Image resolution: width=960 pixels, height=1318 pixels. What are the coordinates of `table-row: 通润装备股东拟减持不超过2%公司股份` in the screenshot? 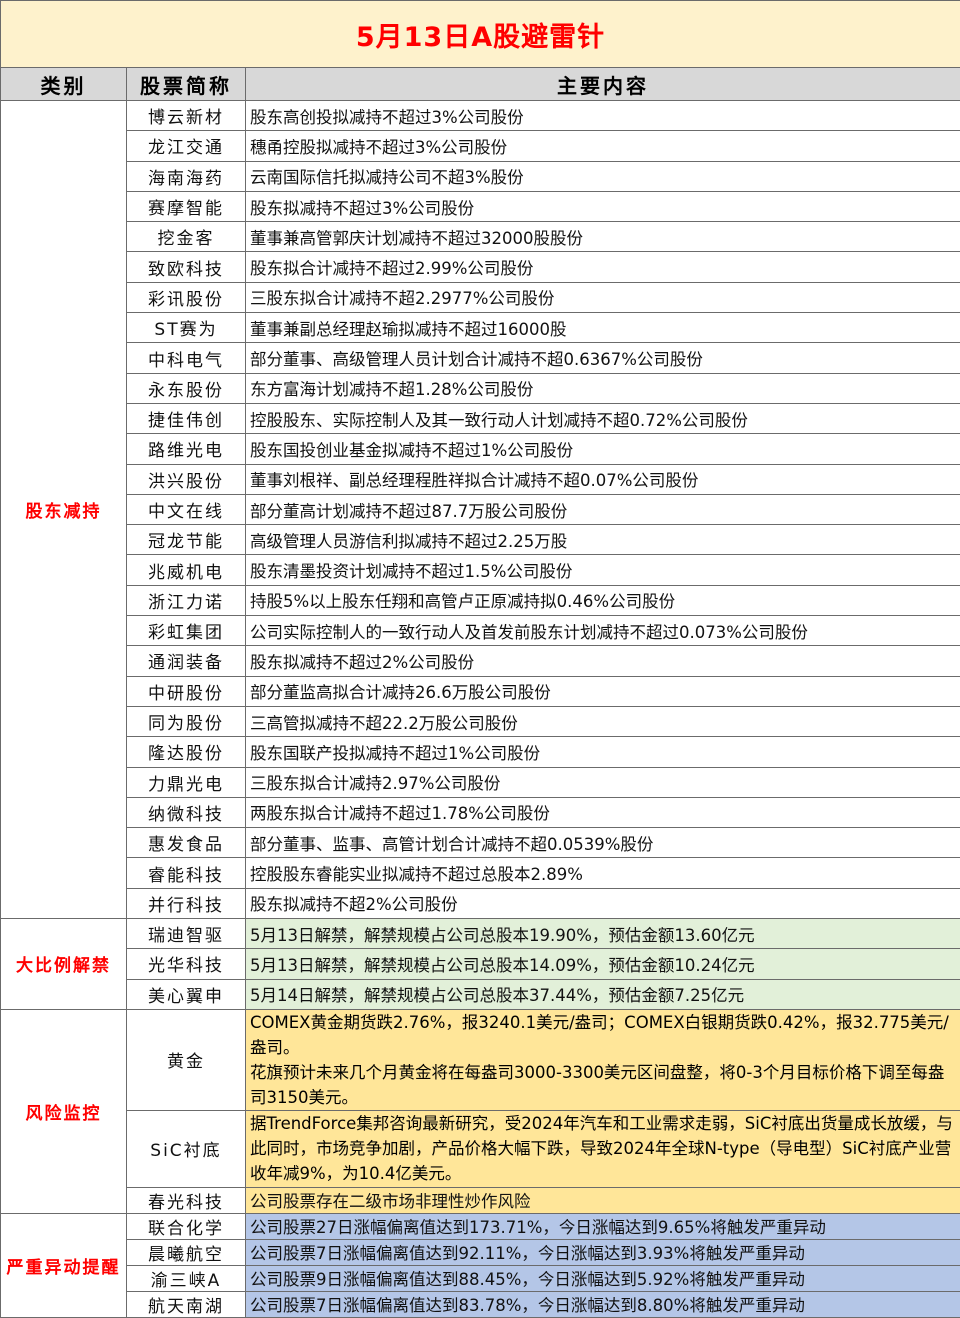 It's located at (480, 661).